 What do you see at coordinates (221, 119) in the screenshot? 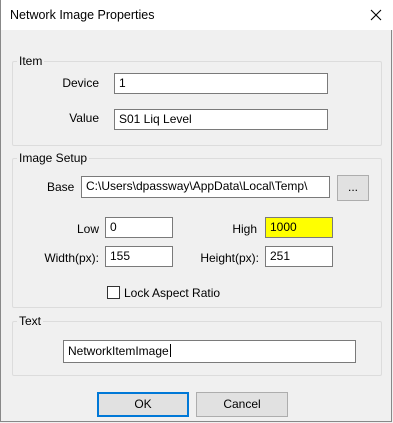
I see `value-field: S01 Liq Level` at bounding box center [221, 119].